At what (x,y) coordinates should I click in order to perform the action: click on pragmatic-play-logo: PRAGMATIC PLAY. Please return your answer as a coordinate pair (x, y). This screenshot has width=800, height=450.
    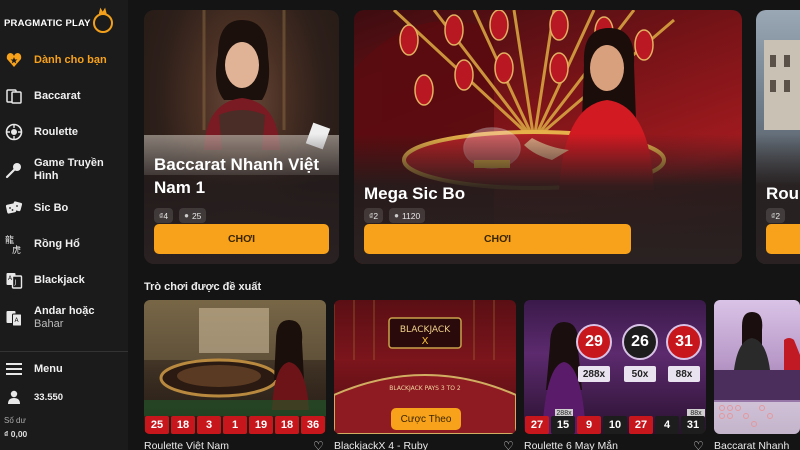
    Looking at the image, I should click on (64, 23).